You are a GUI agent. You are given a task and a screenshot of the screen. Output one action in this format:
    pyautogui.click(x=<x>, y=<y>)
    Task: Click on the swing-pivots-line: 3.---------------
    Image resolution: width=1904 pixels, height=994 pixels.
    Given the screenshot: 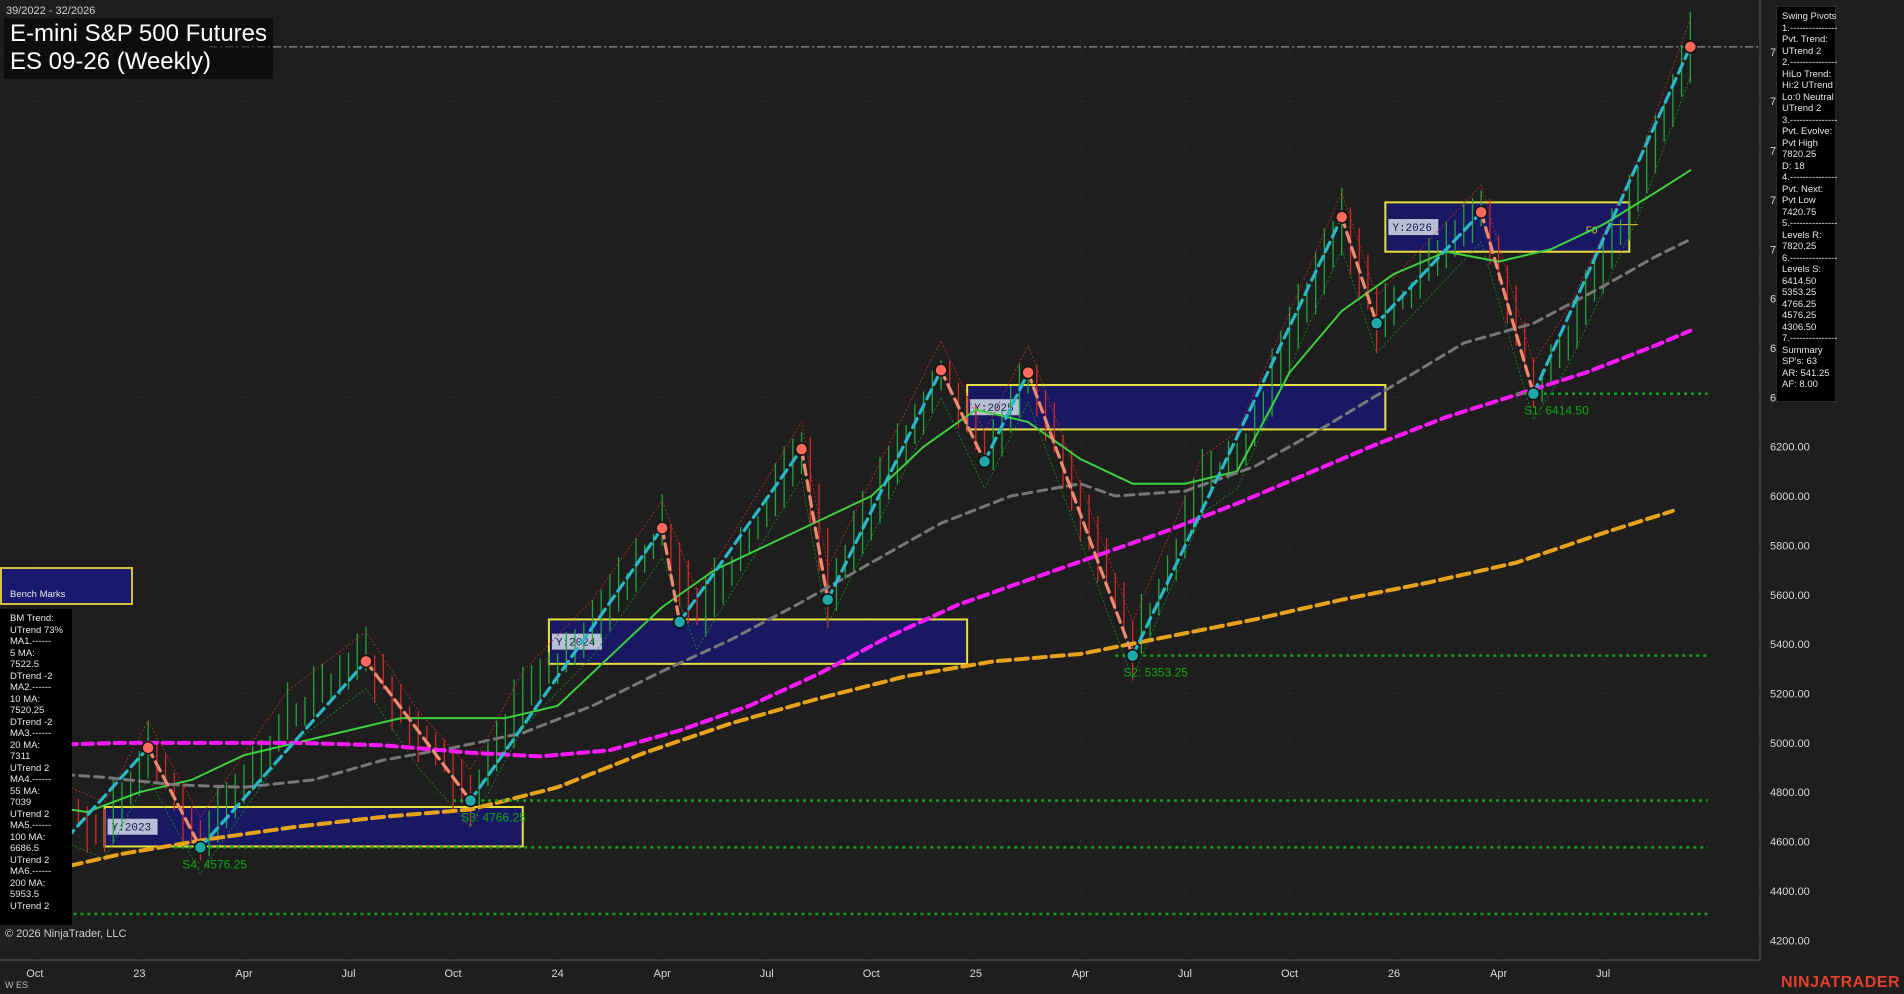 What is the action you would take?
    pyautogui.click(x=1810, y=120)
    